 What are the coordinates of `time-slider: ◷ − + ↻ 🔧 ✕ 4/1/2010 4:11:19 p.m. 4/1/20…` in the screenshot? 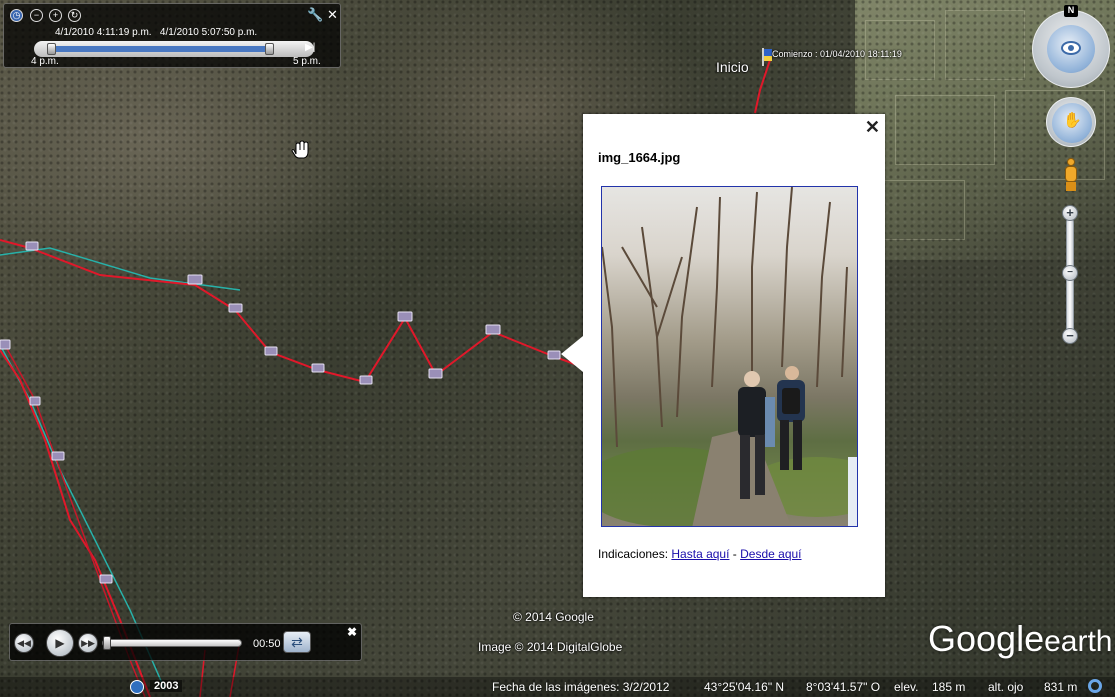 It's located at (172, 35).